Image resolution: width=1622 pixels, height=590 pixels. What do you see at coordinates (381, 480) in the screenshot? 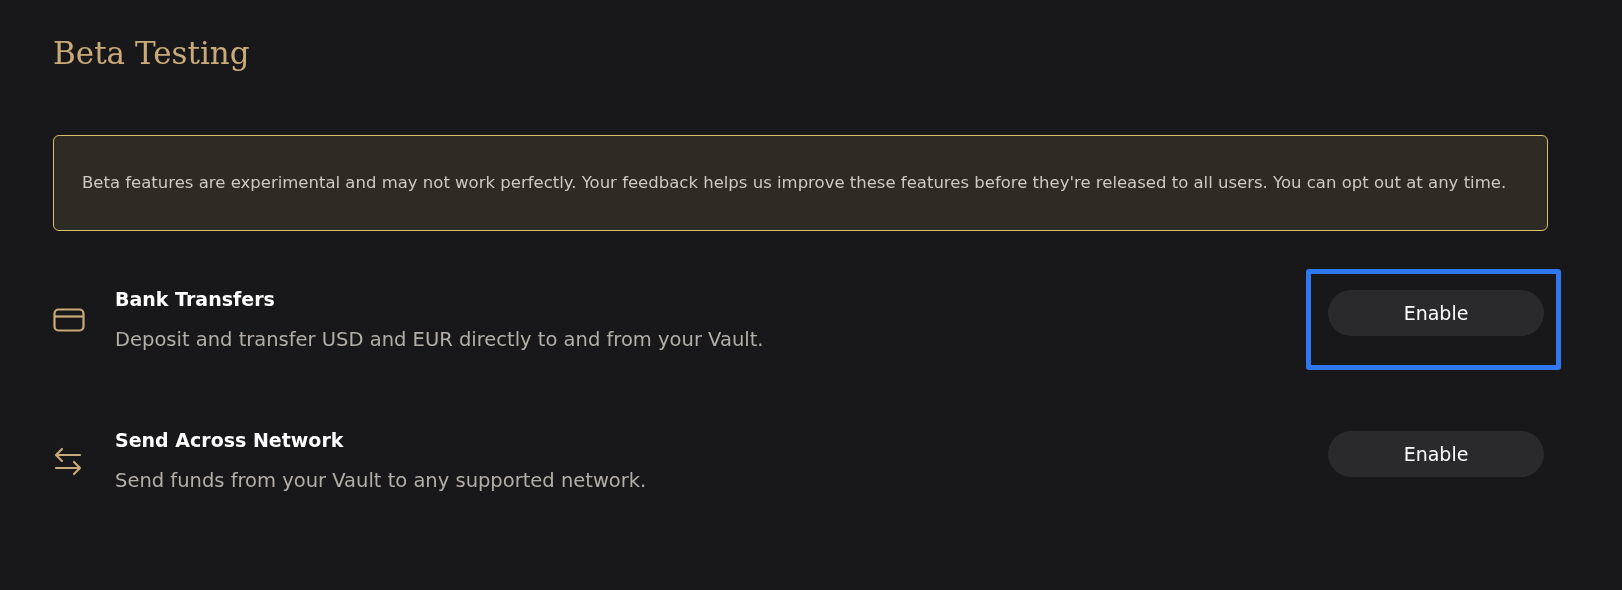
I see `feature-description: Send funds from your Vault to any supported network.` at bounding box center [381, 480].